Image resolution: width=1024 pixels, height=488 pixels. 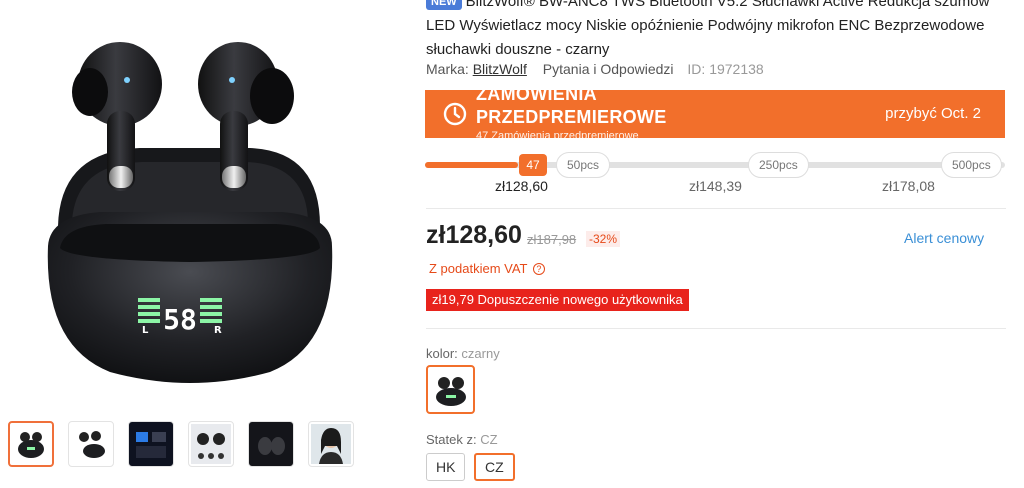 What do you see at coordinates (455, 114) in the screenshot?
I see `clock-icon` at bounding box center [455, 114].